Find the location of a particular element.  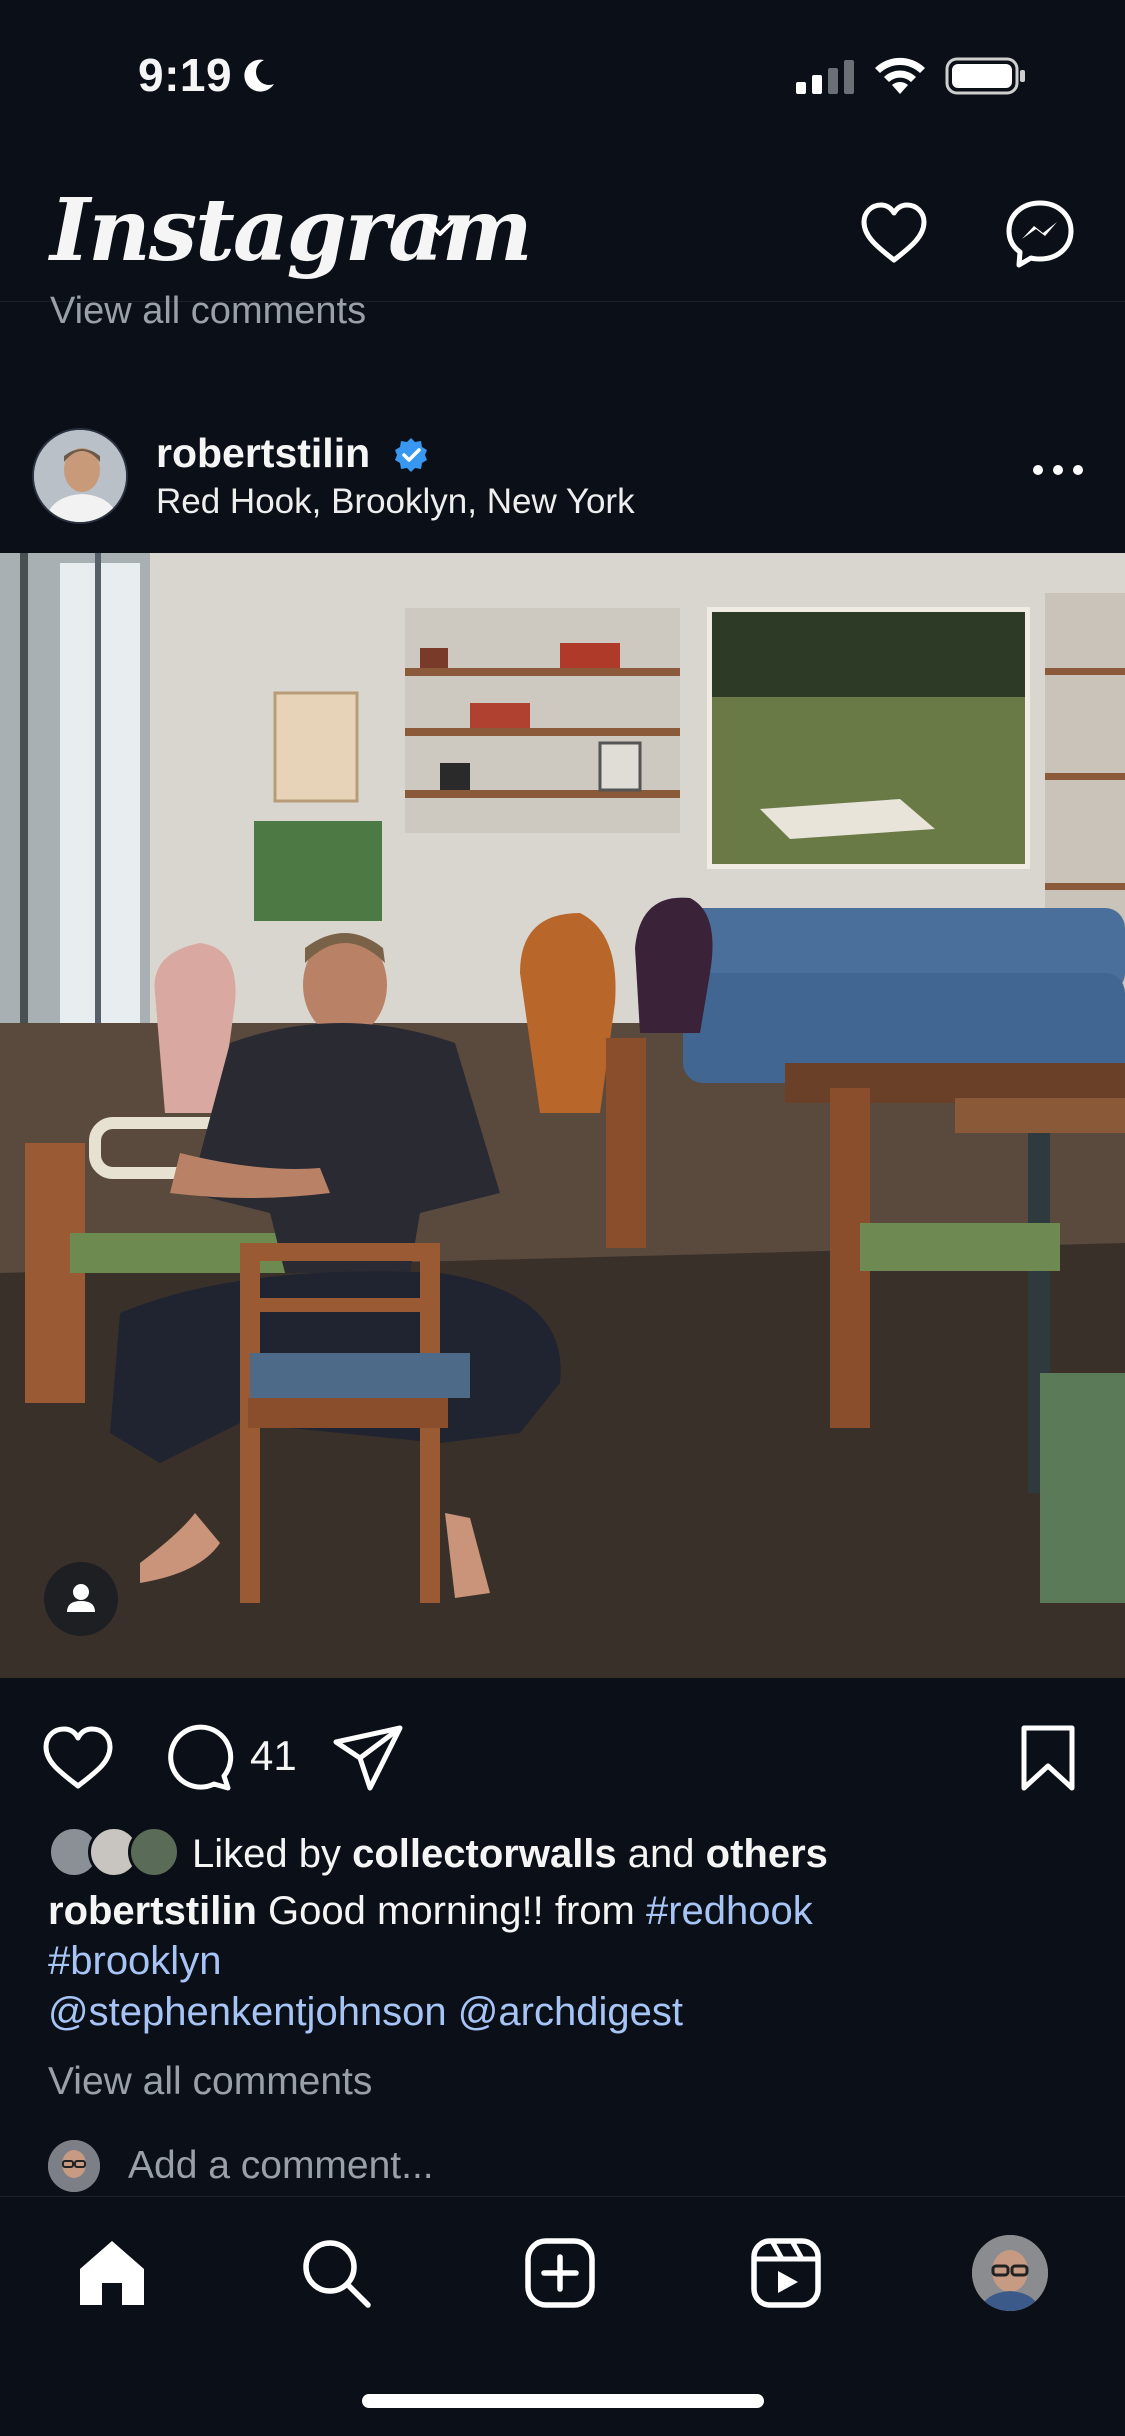

chevron-down-icon is located at coordinates (440, 228).